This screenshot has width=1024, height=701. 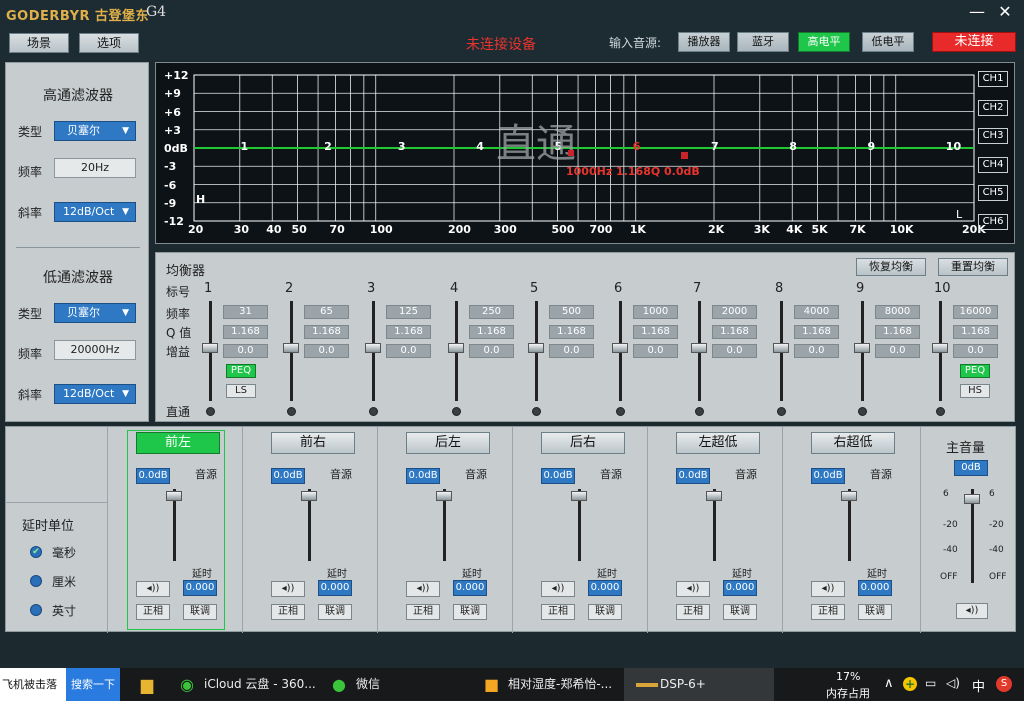 I want to click on channel-select-ch4: CH4, so click(x=993, y=164).